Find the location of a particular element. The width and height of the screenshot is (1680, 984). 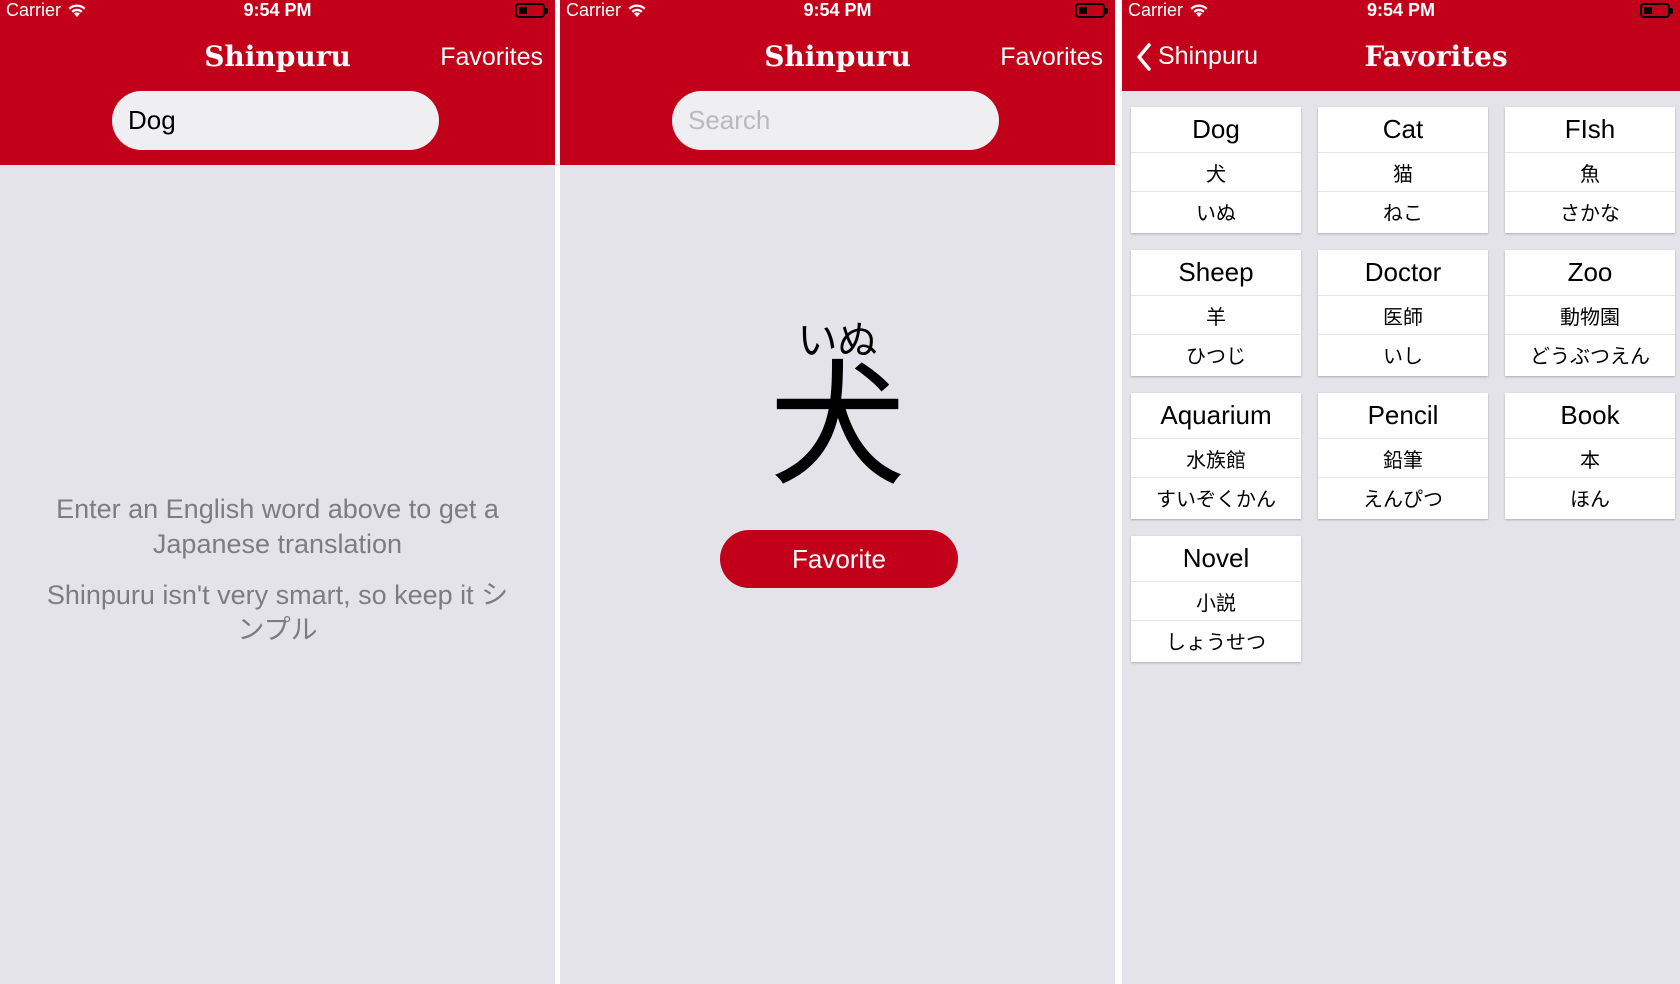

favorite-card: Zoo 動物園どうぶつえん is located at coordinates (1590, 313).